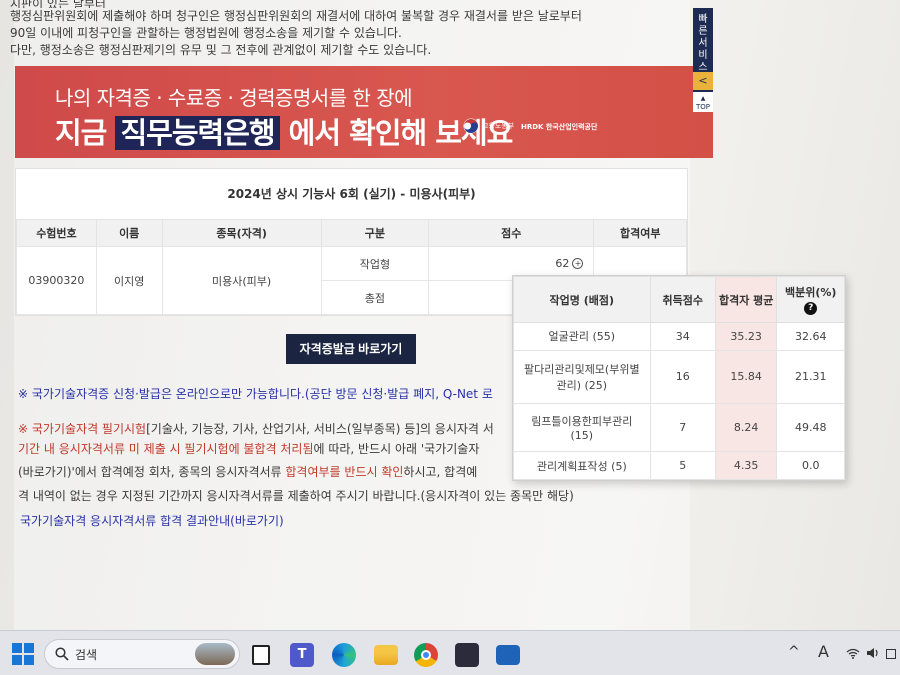  What do you see at coordinates (746, 465) in the screenshot?
I see `cell-average: 4.35` at bounding box center [746, 465].